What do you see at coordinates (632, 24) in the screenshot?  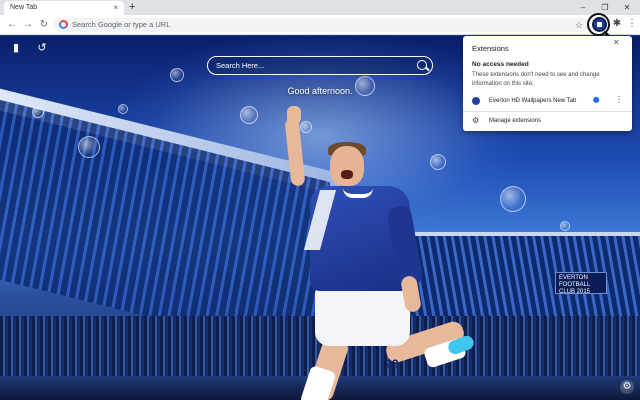 I see `browser-menu-icon: ⋮` at bounding box center [632, 24].